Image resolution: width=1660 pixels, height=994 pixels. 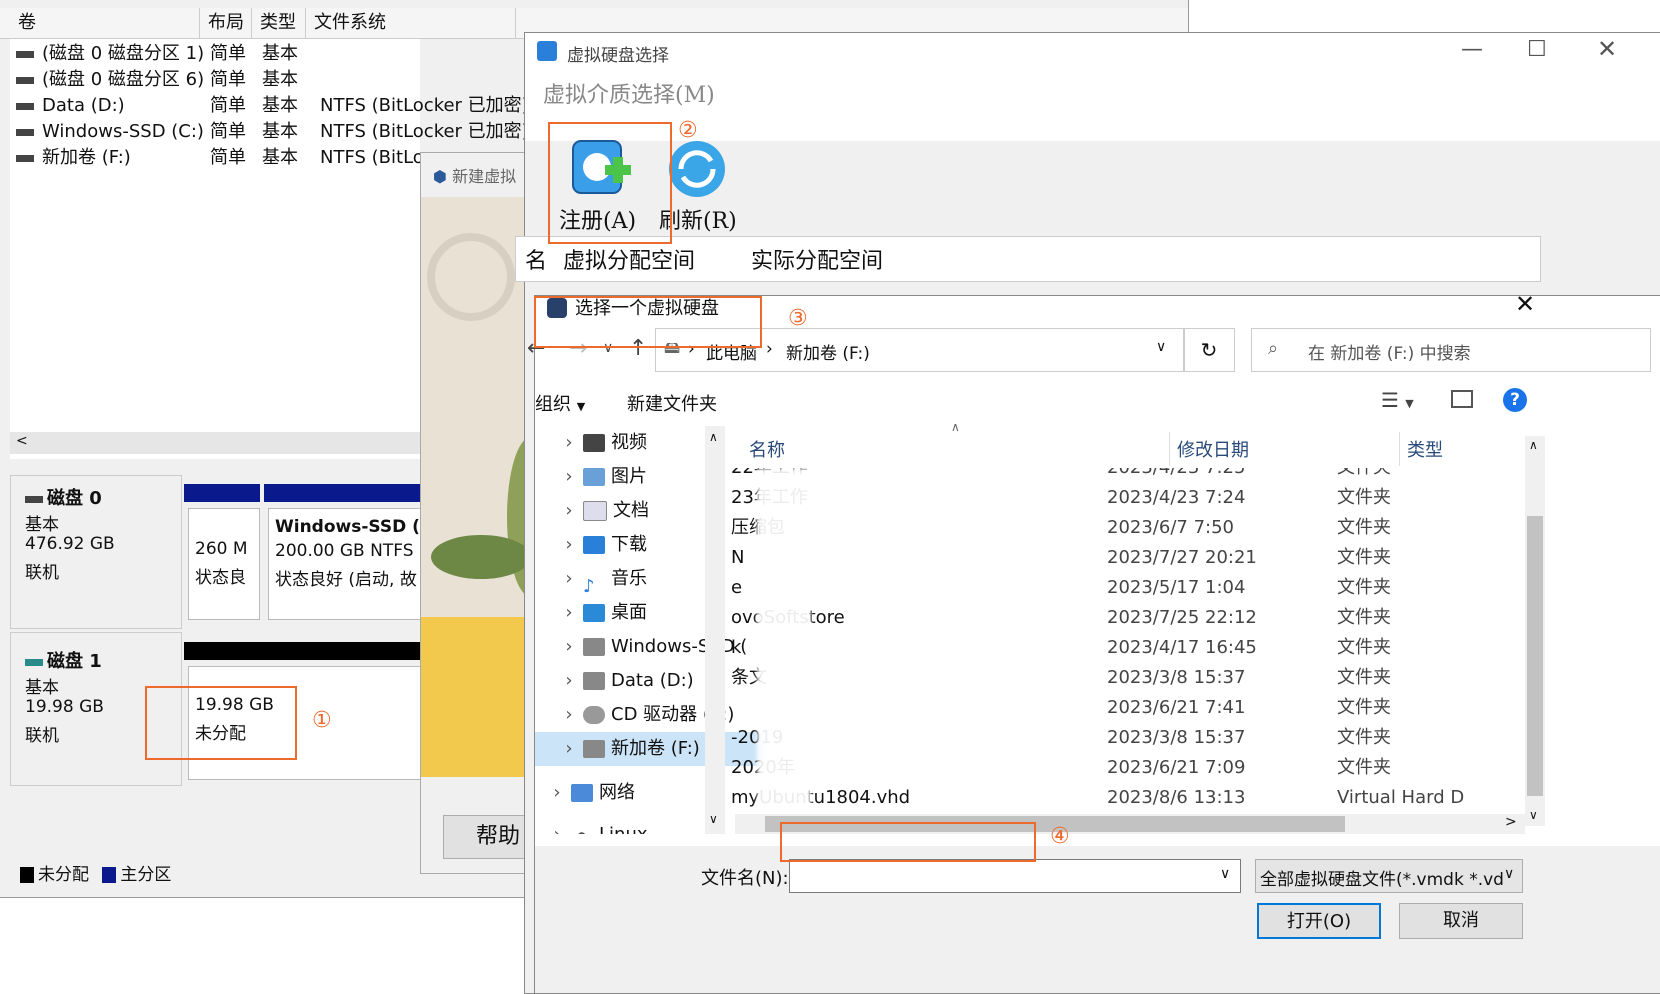 I want to click on file-row: ovoSoftstore2023/7/25 22:12文件夹, so click(x=1109, y=618).